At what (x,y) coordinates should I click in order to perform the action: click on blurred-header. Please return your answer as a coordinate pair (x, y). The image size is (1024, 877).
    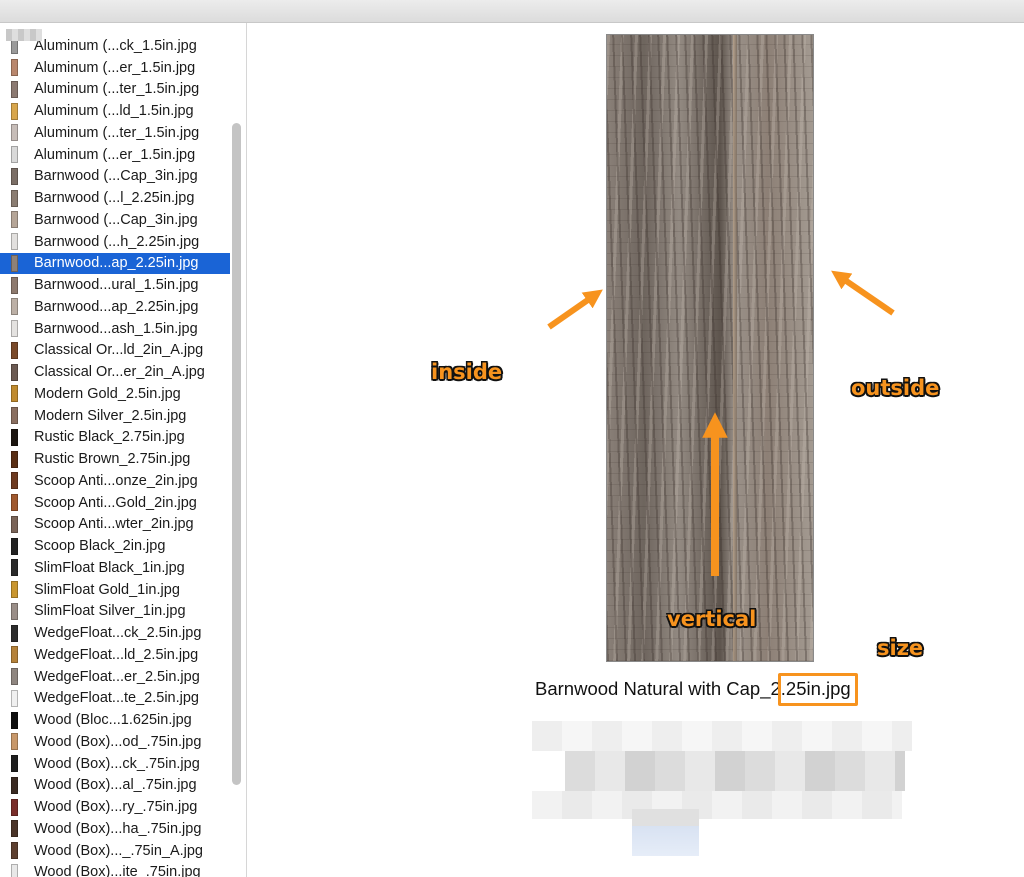
    Looking at the image, I should click on (24, 35).